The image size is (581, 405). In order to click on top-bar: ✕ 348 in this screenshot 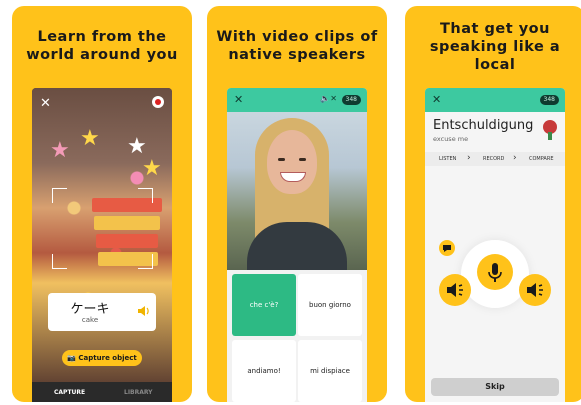, I will do `click(495, 100)`.